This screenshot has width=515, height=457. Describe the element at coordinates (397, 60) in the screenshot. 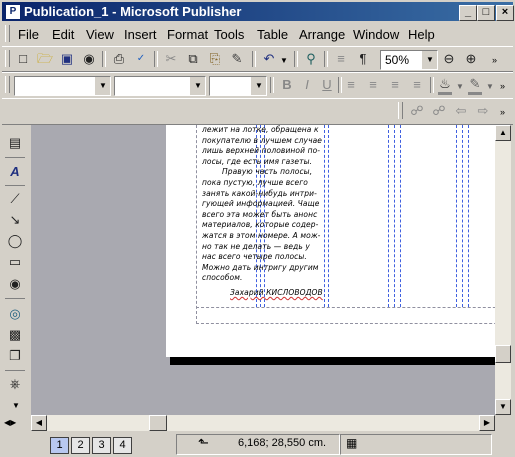

I see `zoom-value: 50%` at that location.